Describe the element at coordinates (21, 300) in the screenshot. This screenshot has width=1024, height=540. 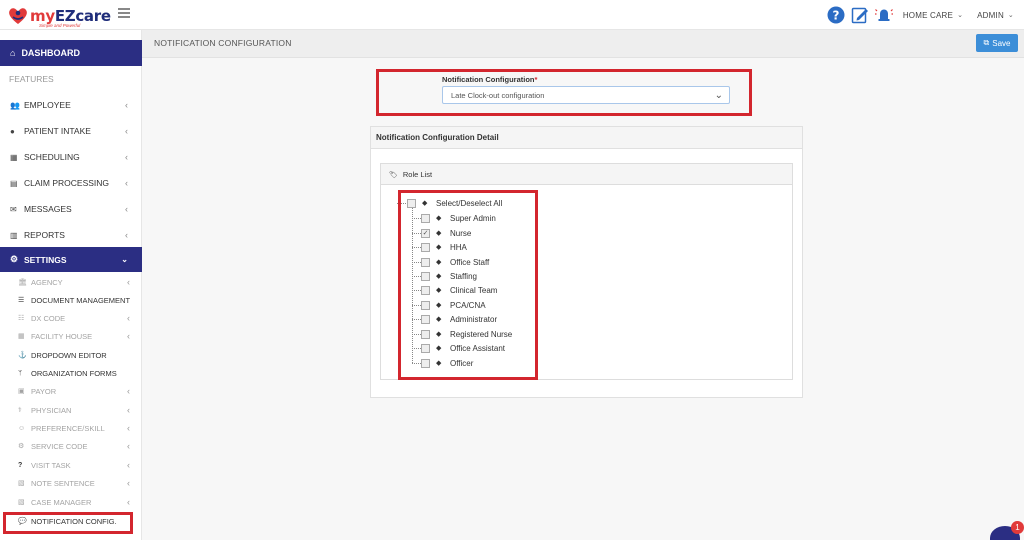
I see `document-list-icon: ☰` at that location.